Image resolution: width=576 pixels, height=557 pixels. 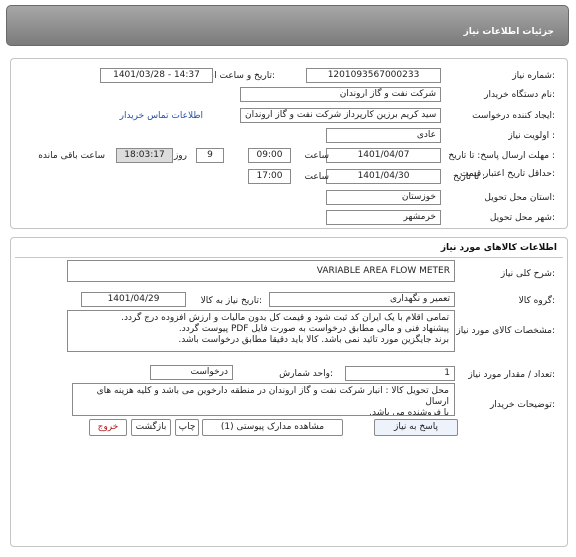 I want to click on summary-field: VARIABLE AREA FLOW METER, so click(x=261, y=271).